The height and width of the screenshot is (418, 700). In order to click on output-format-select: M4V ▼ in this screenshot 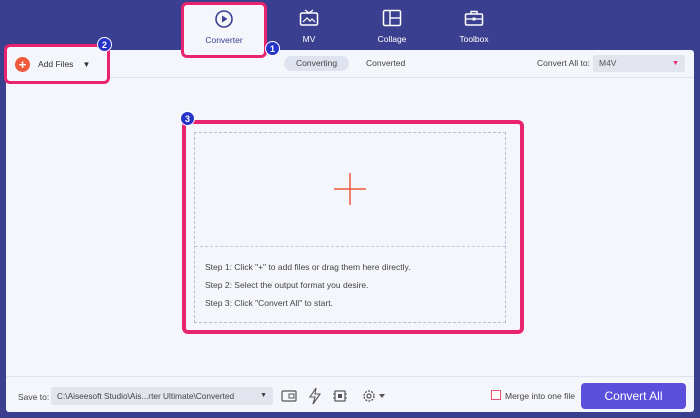, I will do `click(639, 63)`.